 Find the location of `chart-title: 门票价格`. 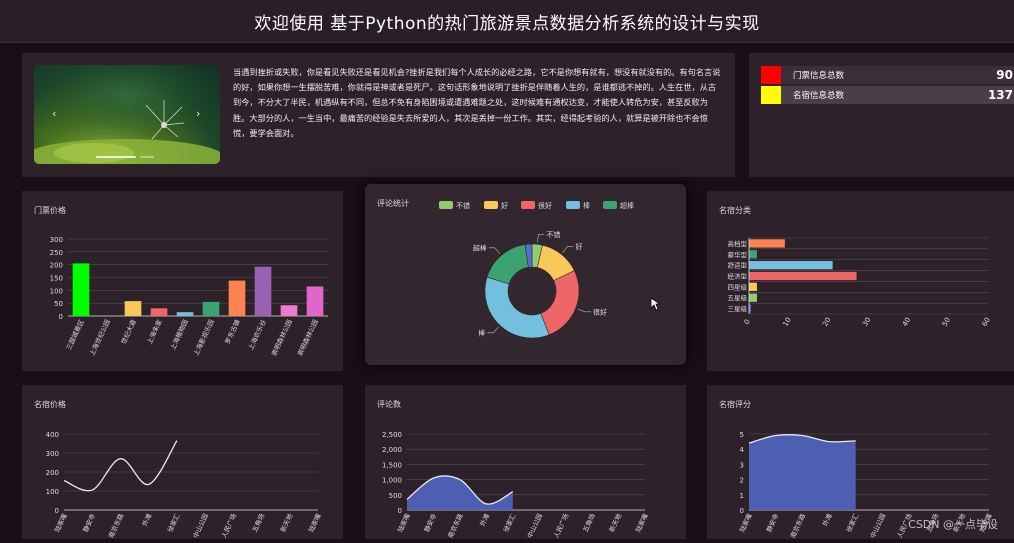

chart-title: 门票价格 is located at coordinates (50, 210).